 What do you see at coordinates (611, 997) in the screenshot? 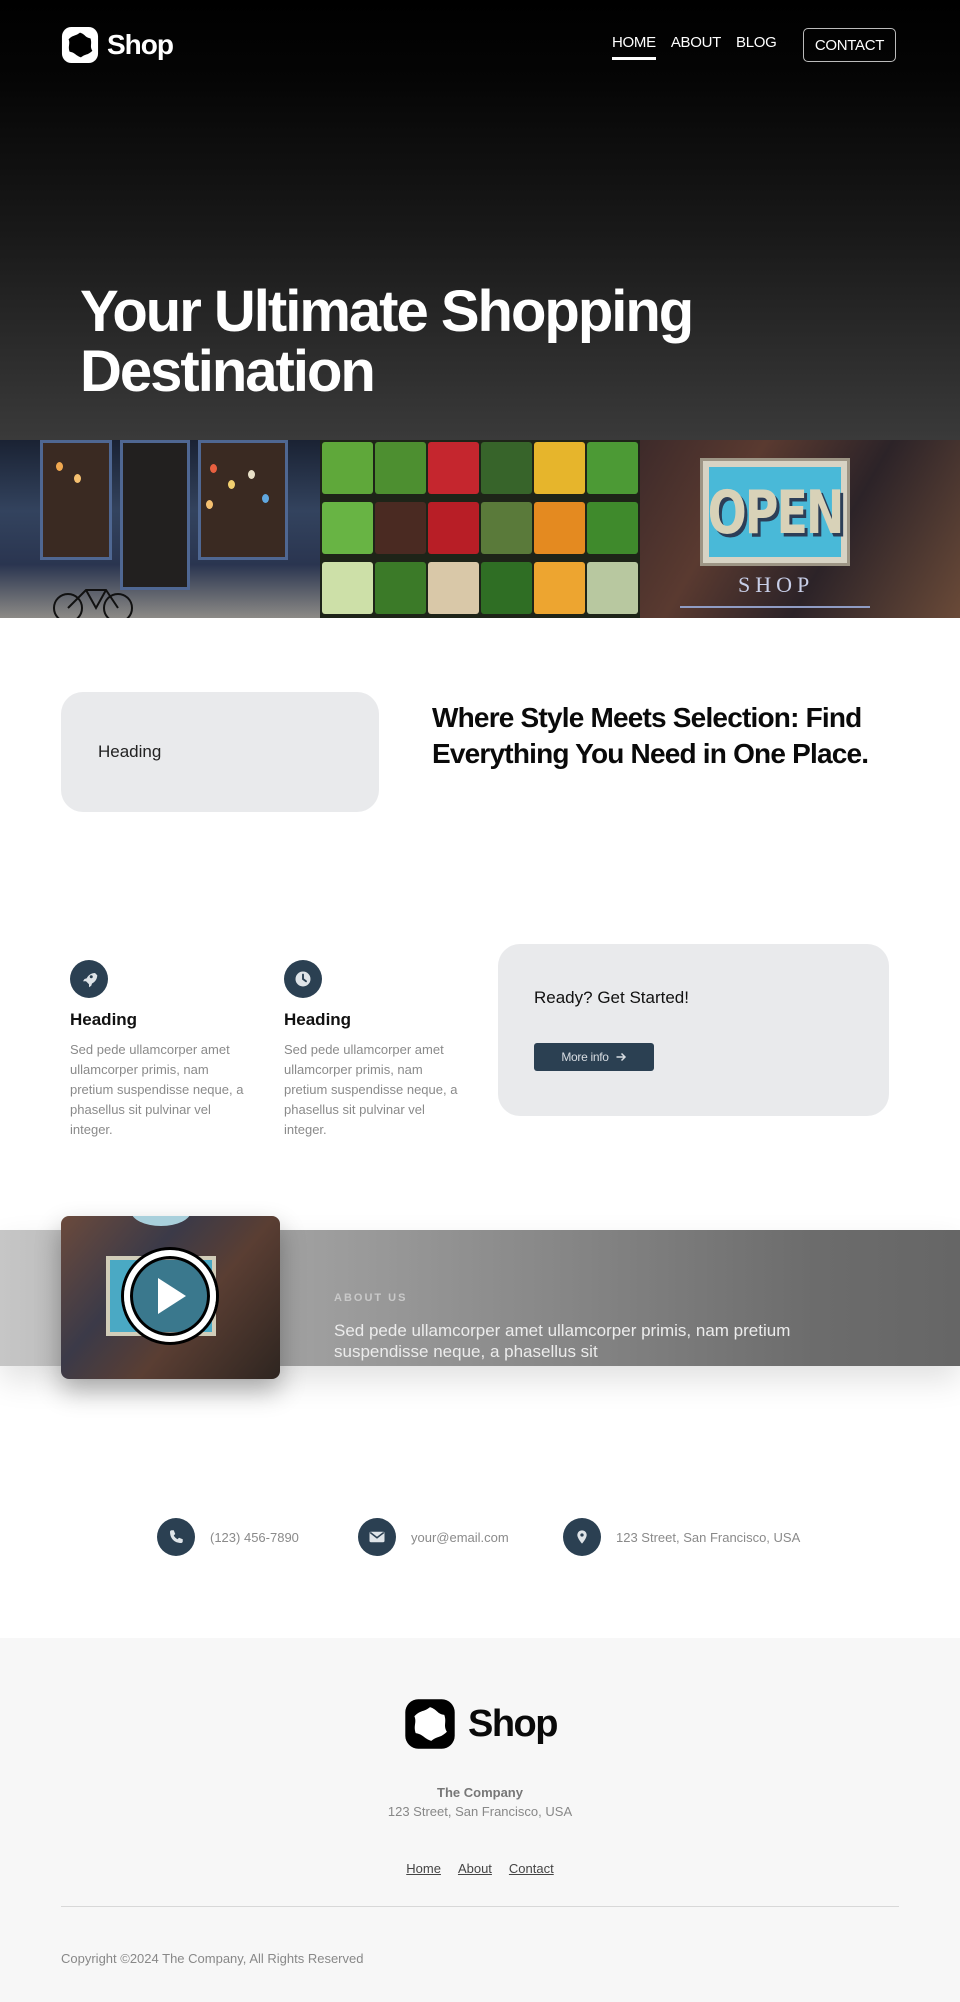
I see `cta-title: Ready? Get Started!` at bounding box center [611, 997].